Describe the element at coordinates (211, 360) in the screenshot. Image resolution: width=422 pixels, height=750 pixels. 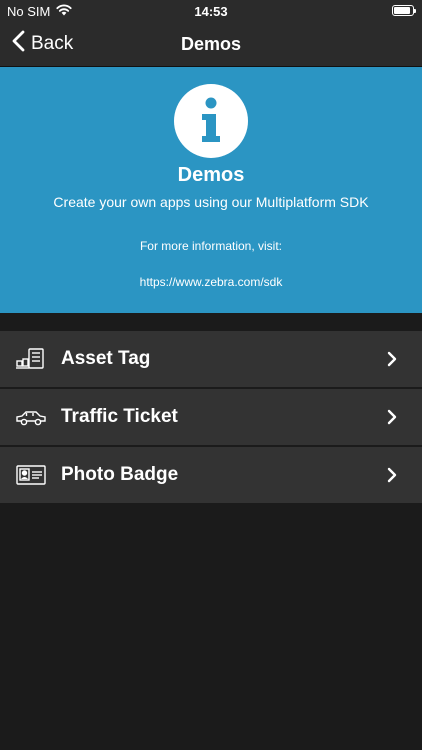
I see `menu-item-asset-tag: Asset Tag` at that location.